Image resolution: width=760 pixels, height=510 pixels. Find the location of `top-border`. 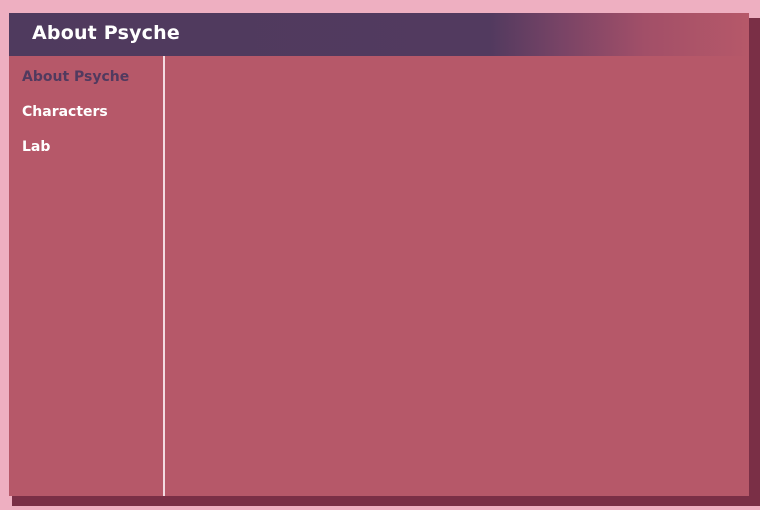

top-border is located at coordinates (374, 6).